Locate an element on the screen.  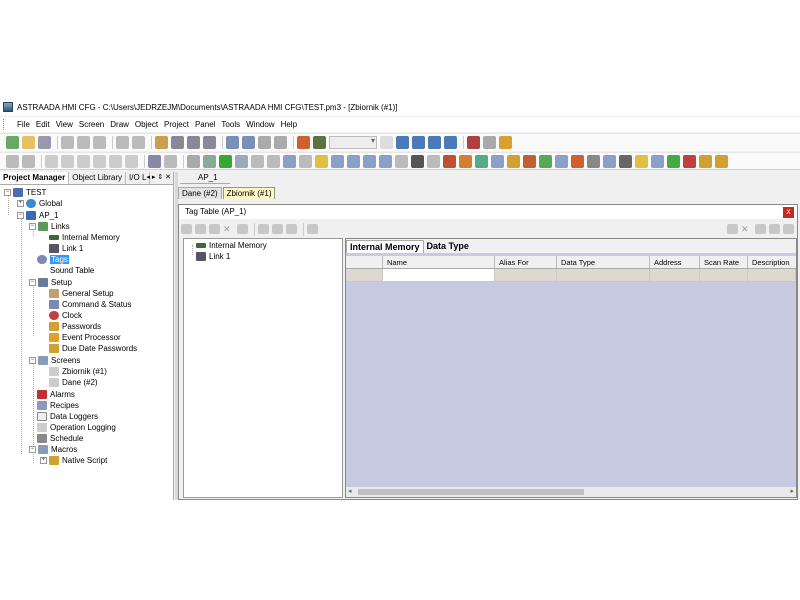
undo-icon is located at coordinates (122, 142).